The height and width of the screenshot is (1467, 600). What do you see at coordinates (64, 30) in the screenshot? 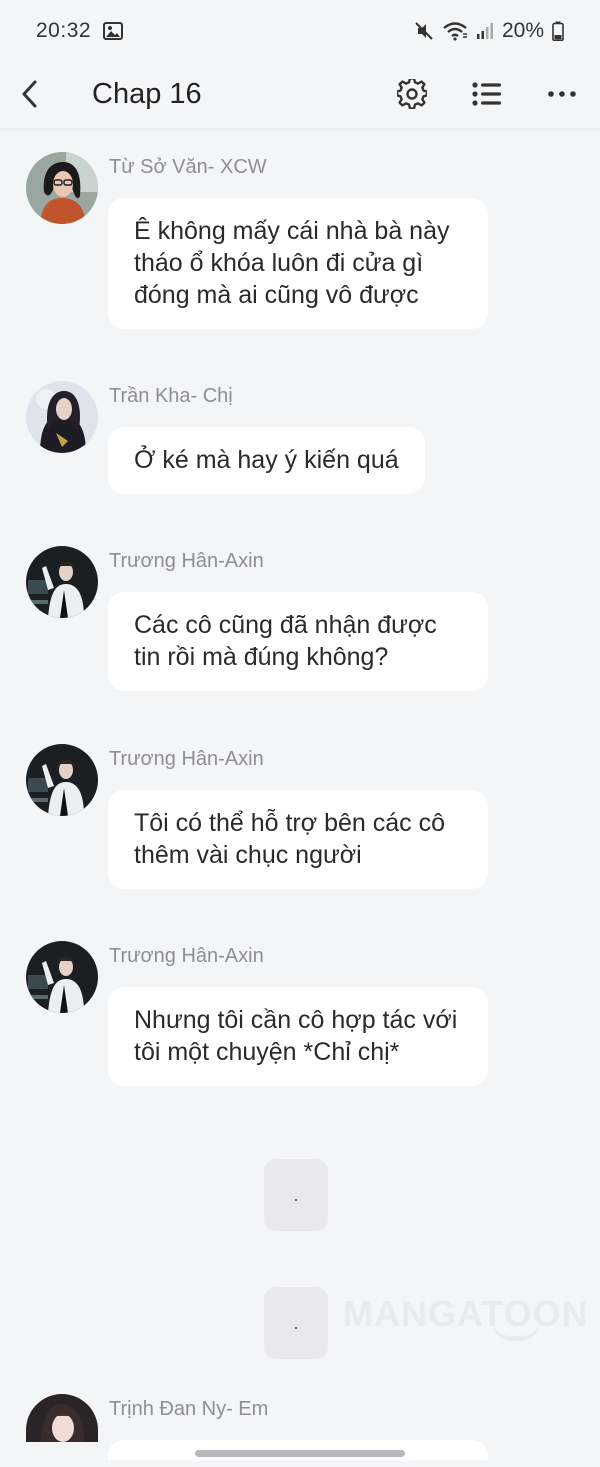
I see `status-time: 20:32` at bounding box center [64, 30].